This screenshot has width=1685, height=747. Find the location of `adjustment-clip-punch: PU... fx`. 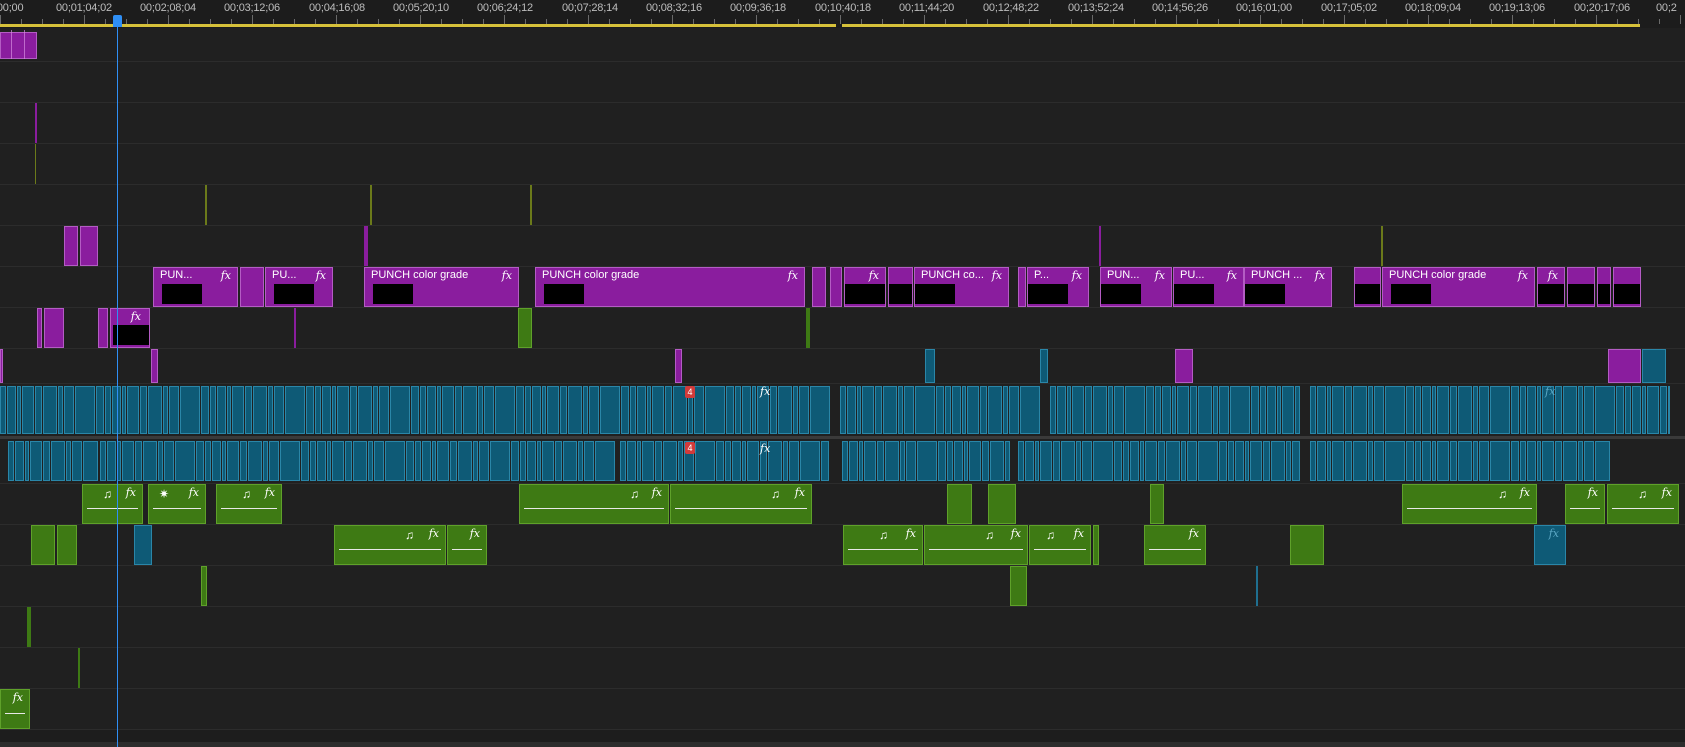

adjustment-clip-punch: PU... fx is located at coordinates (299, 287).